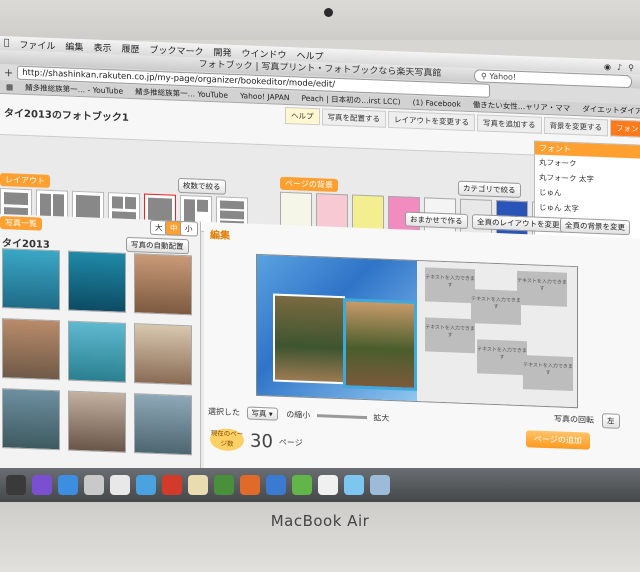  Describe the element at coordinates (120, 485) in the screenshot. I see `calendar-icon` at that location.